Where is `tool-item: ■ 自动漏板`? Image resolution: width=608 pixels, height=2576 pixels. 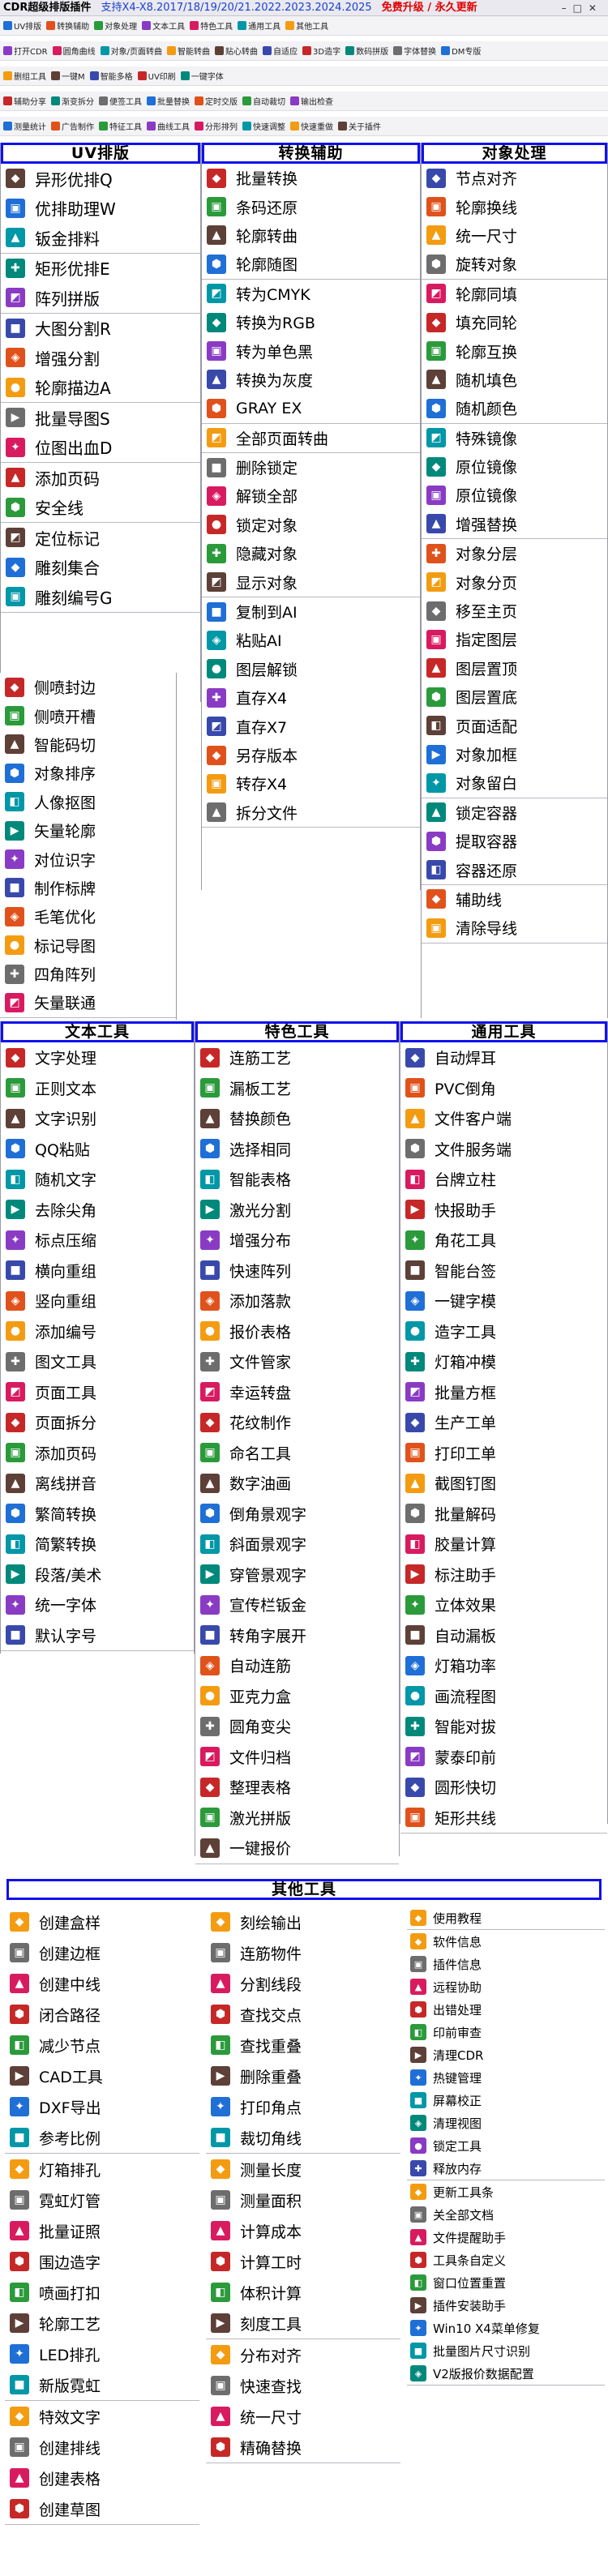
tool-item: ■ 自动漏板 is located at coordinates (503, 1635).